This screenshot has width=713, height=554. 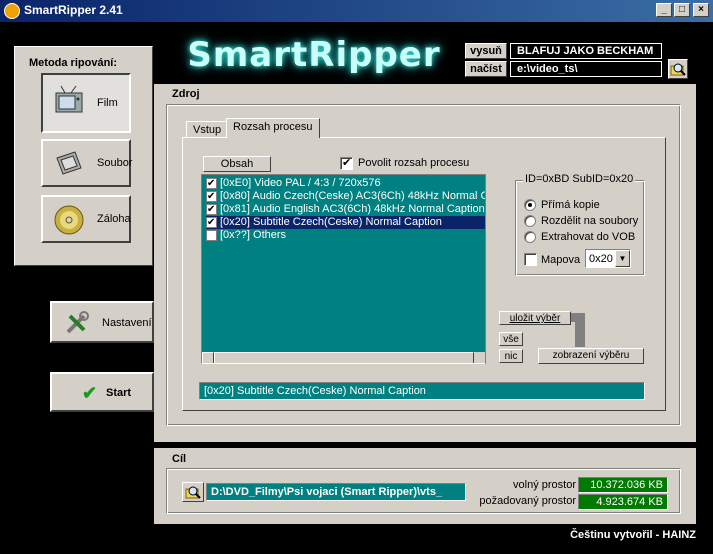 I want to click on save-selection-button: uložit výběr, so click(x=535, y=318).